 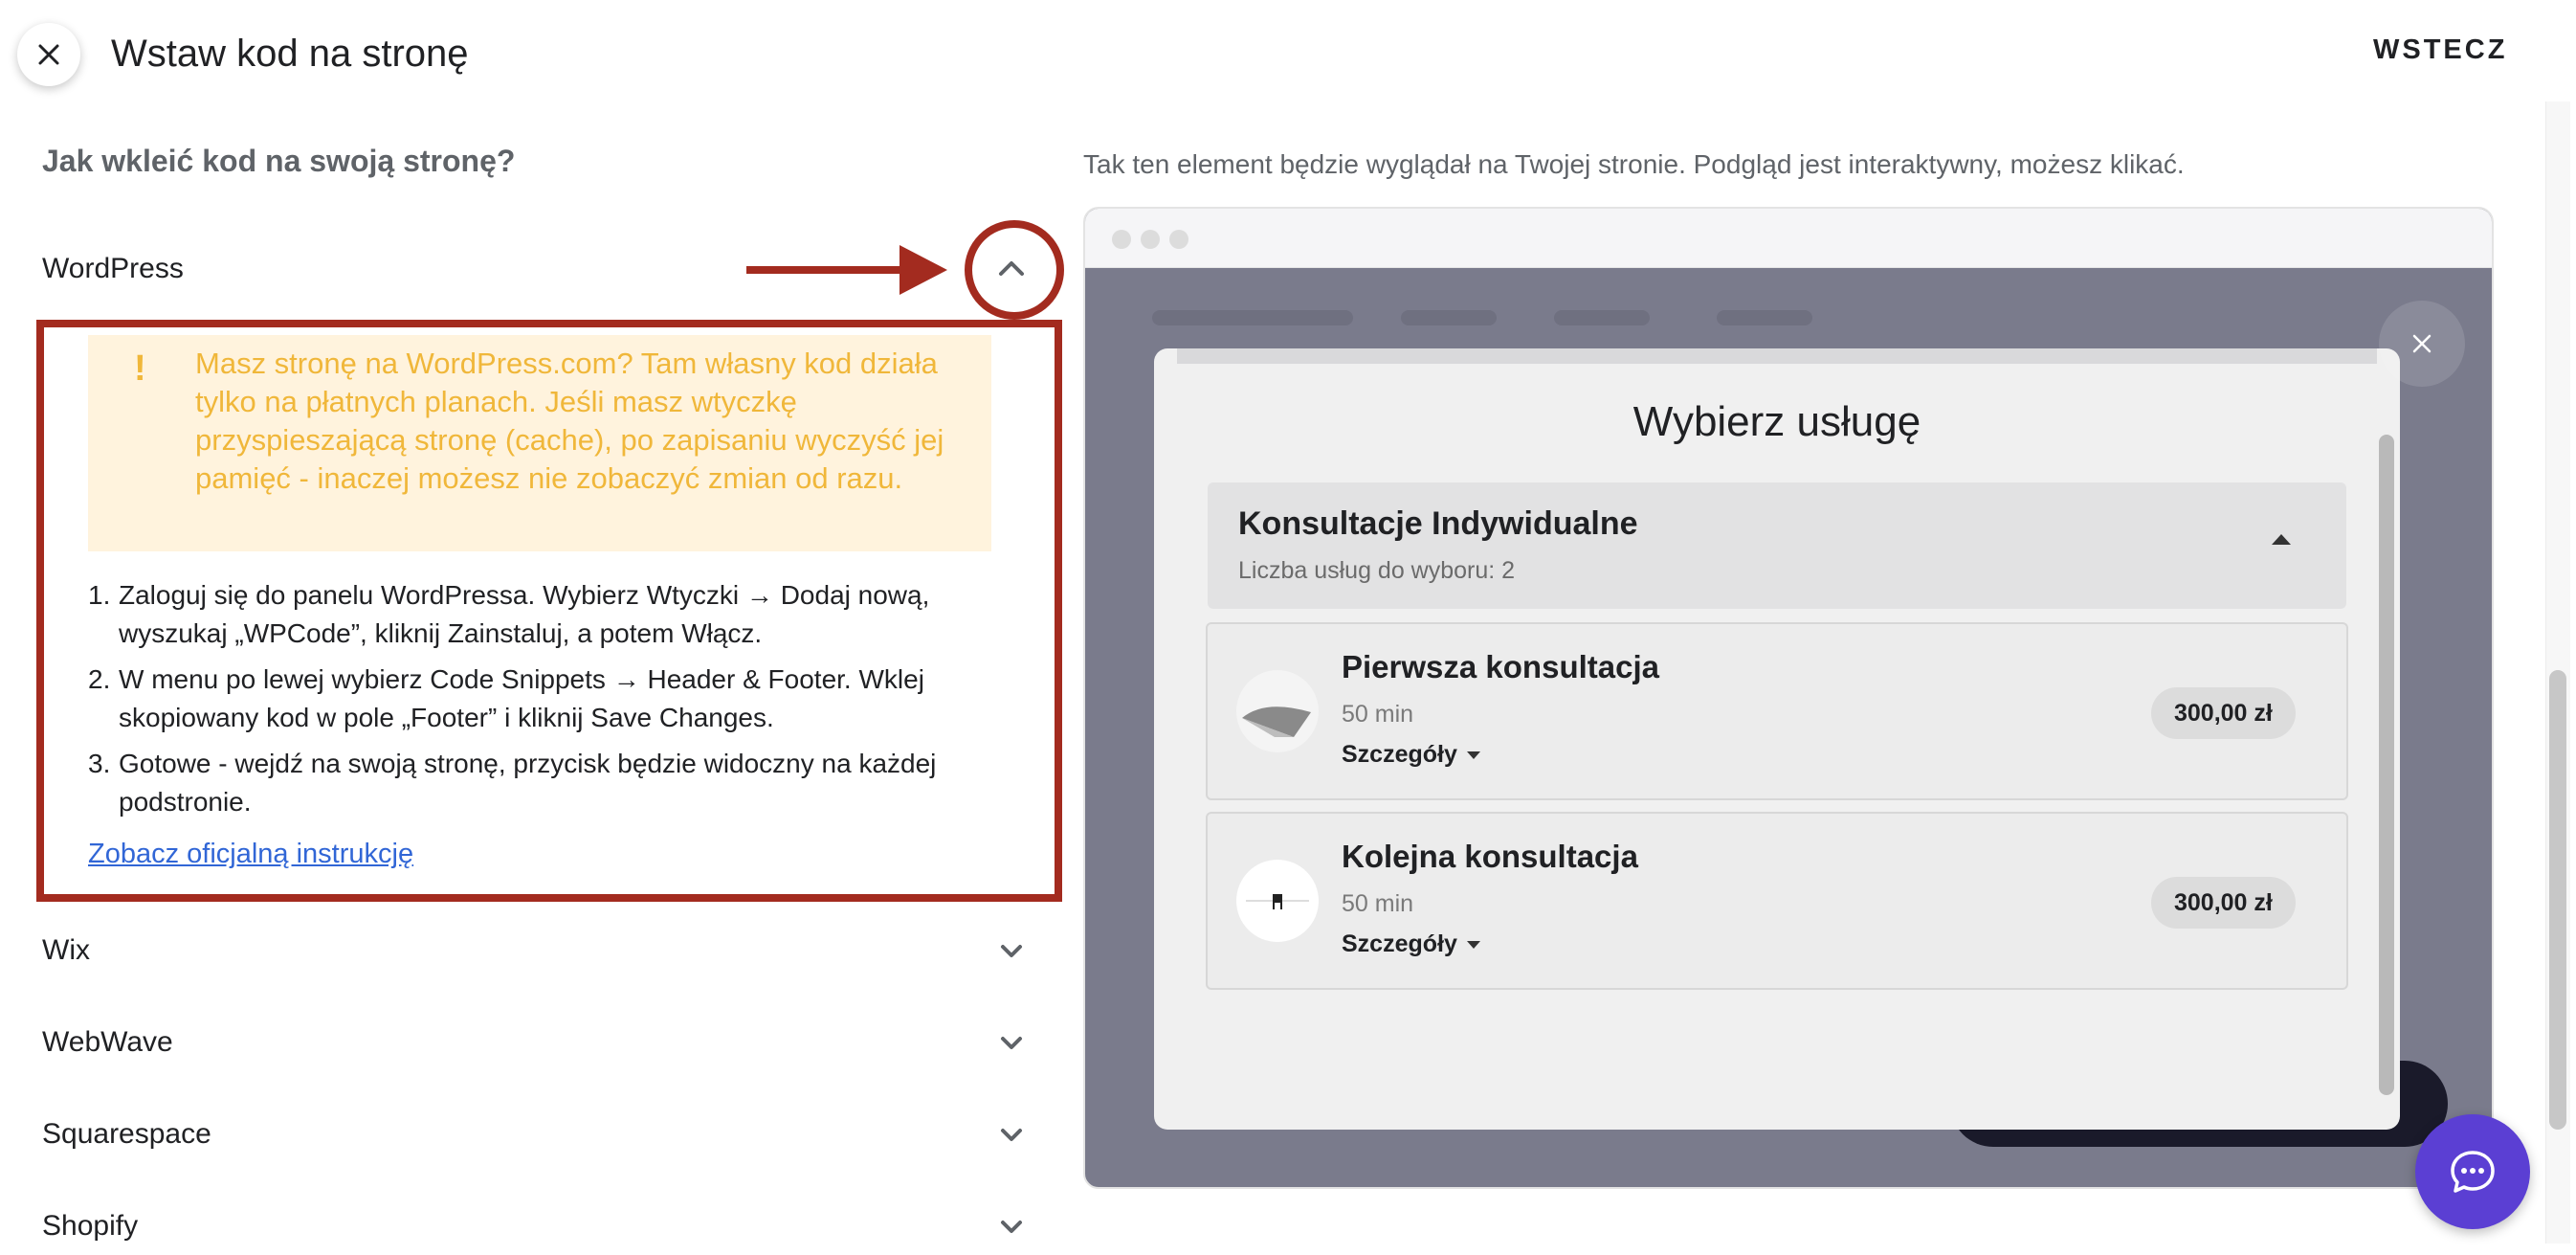 I want to click on accordion-label: Wix, so click(x=66, y=950).